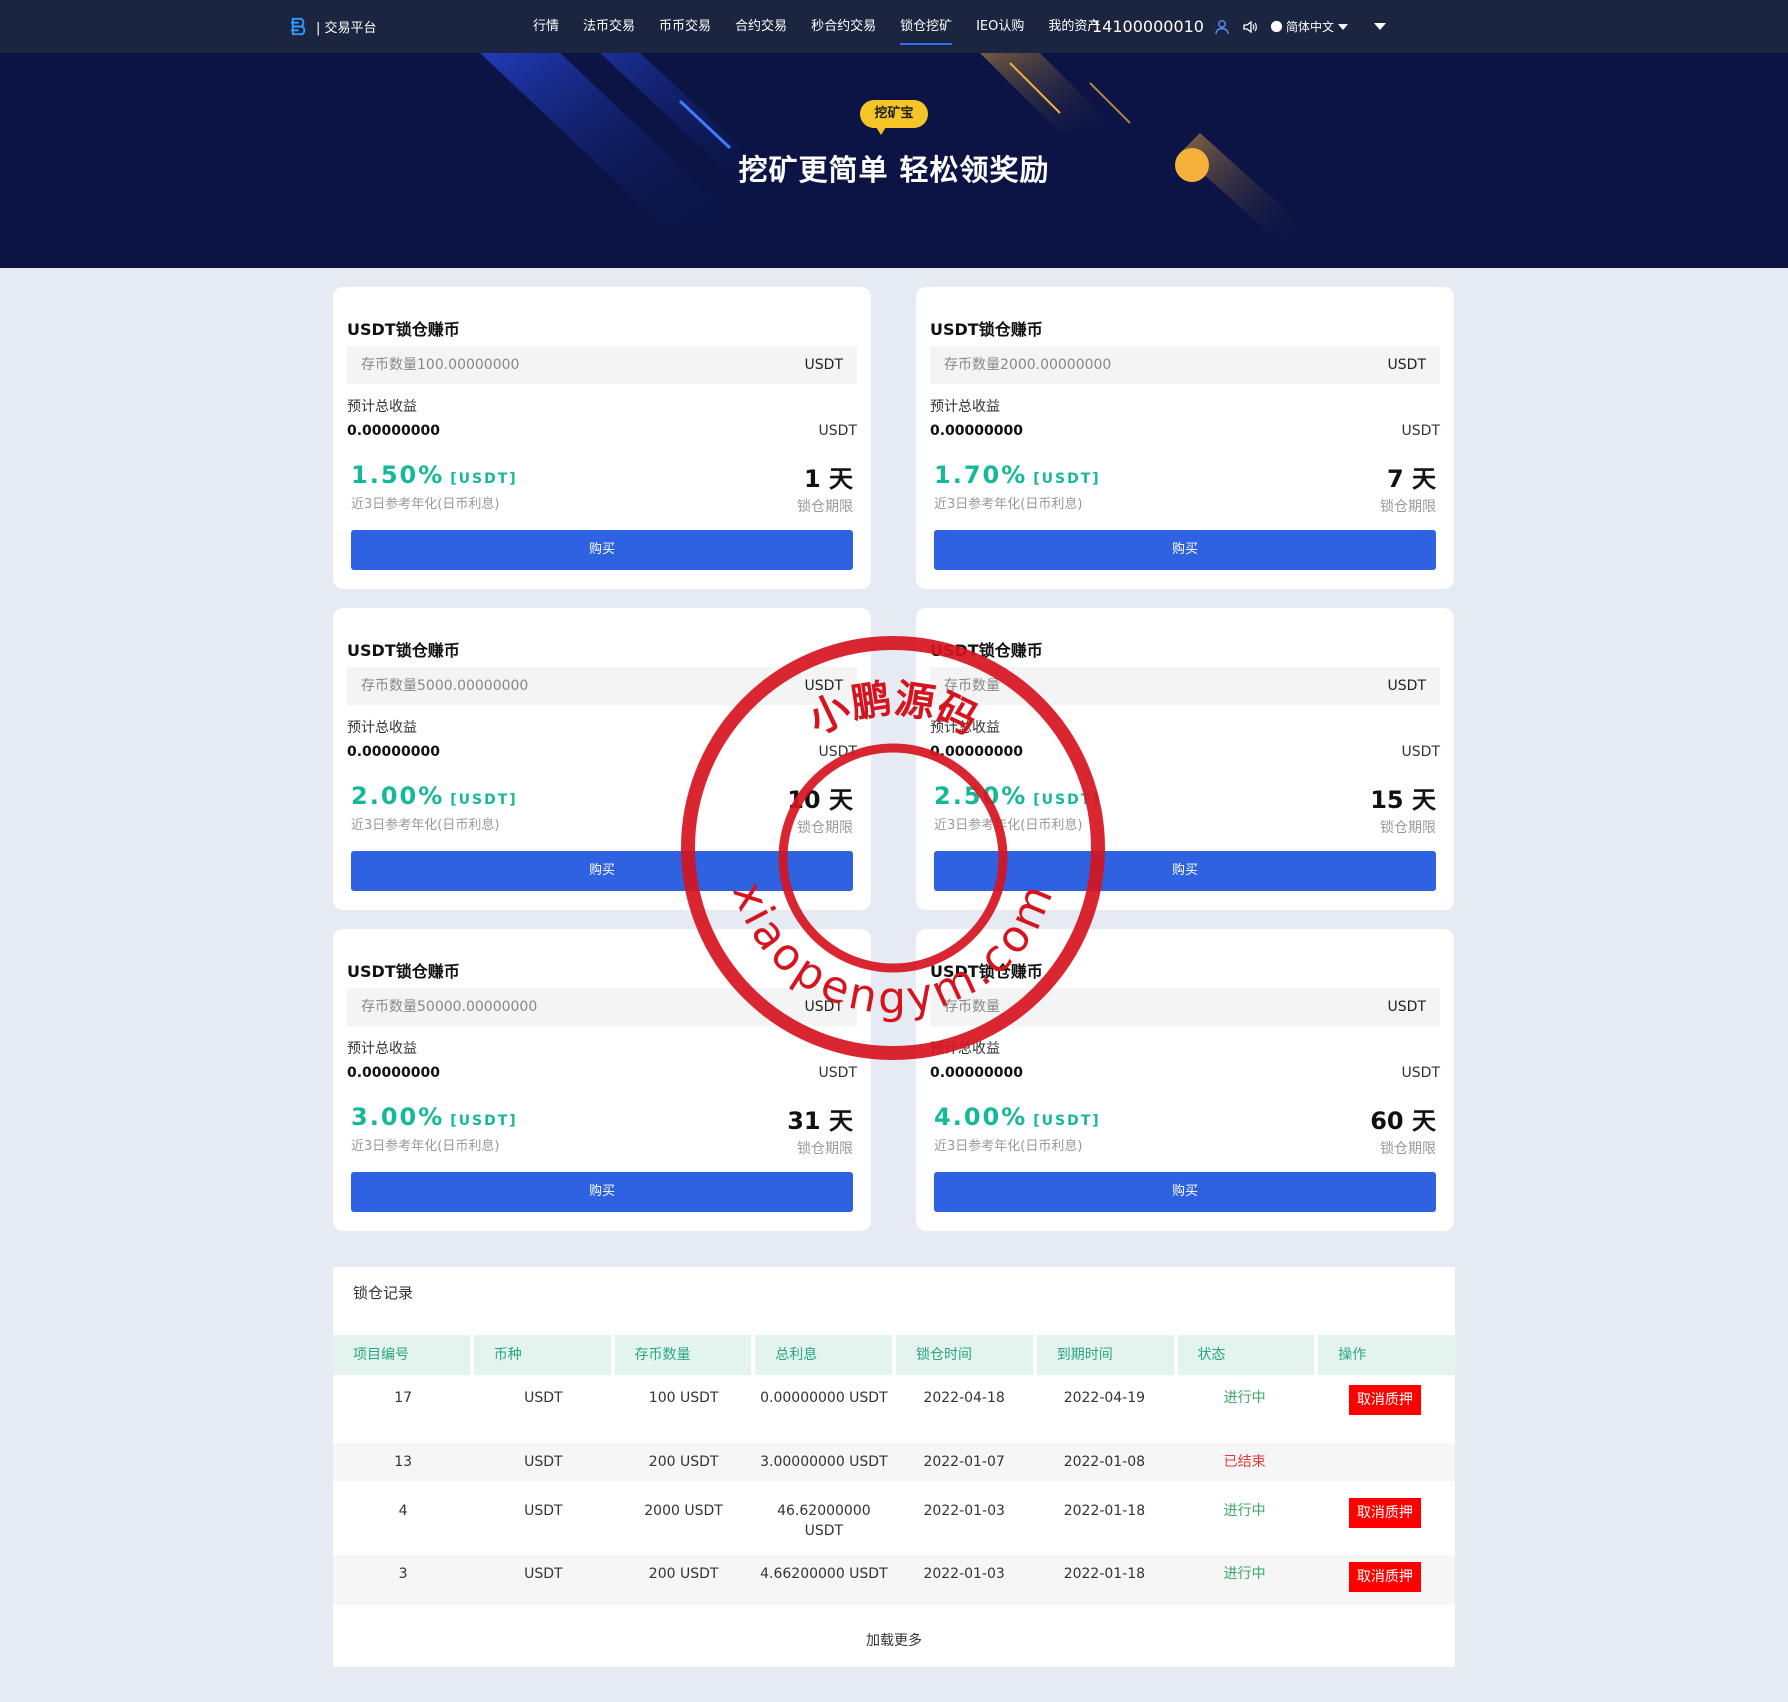  What do you see at coordinates (403, 1462) in the screenshot?
I see `cell-id: 13` at bounding box center [403, 1462].